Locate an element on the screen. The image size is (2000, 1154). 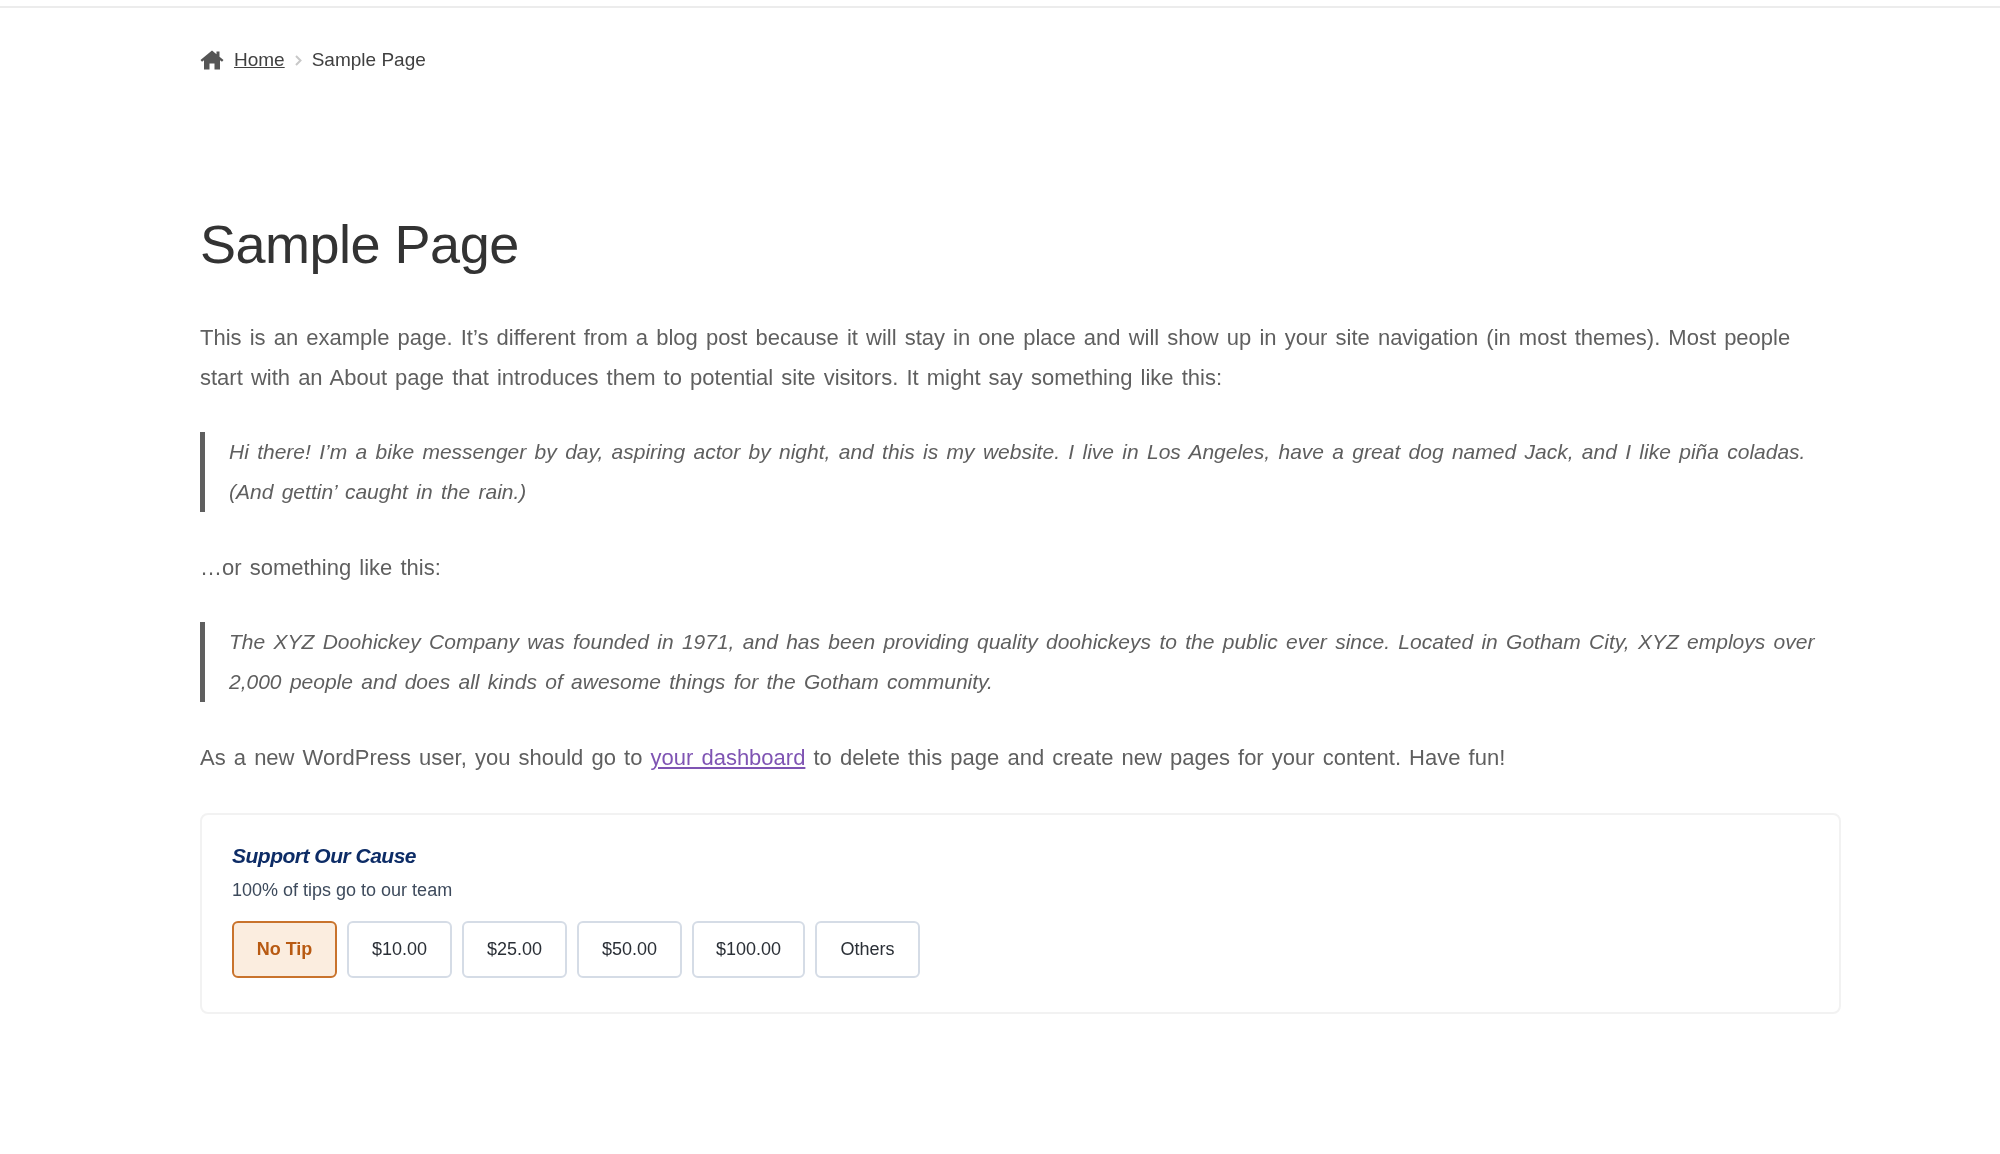
page-title: Sample Page is located at coordinates (360, 244).